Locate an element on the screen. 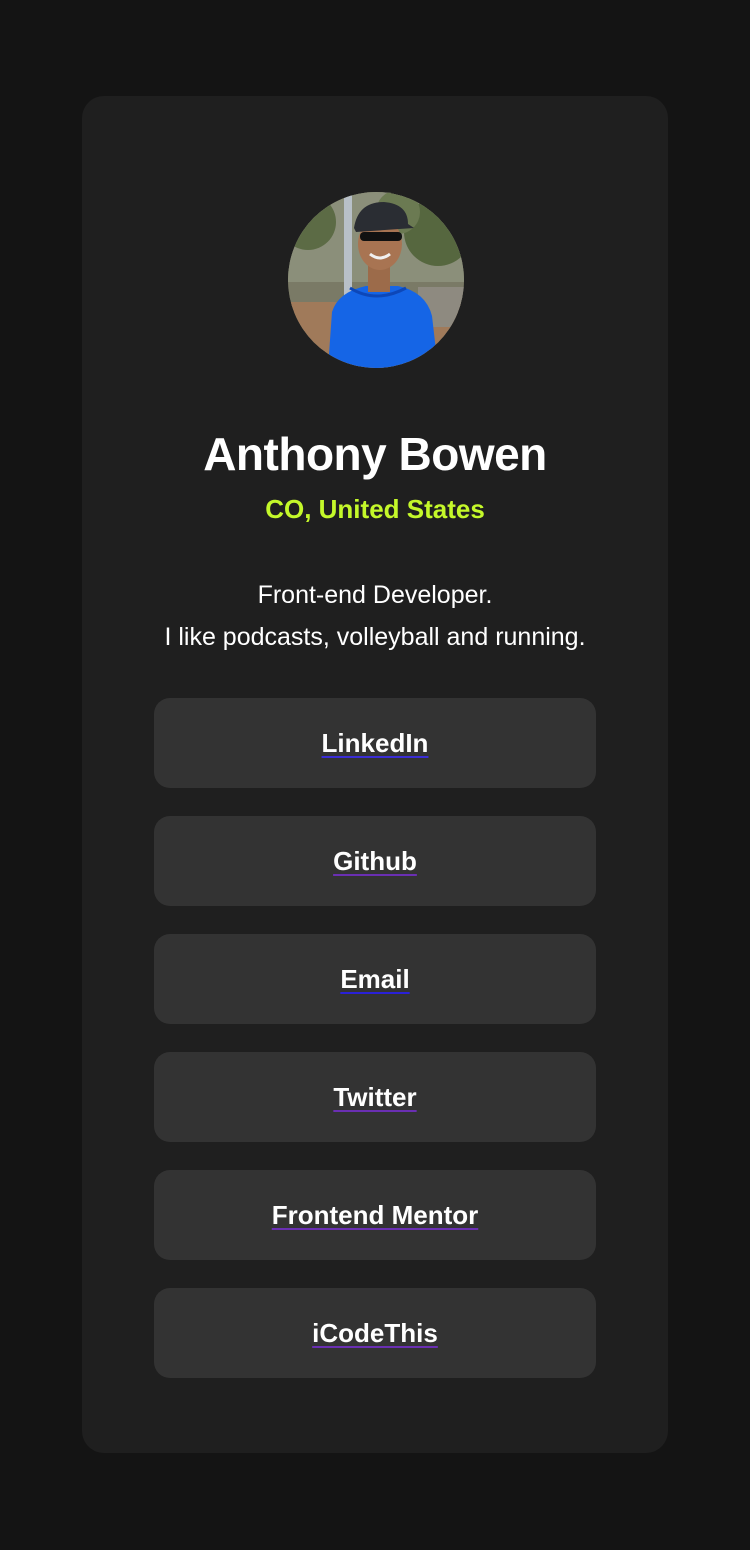 This screenshot has height=1550, width=750. link-label: iCodeThis is located at coordinates (375, 1332).